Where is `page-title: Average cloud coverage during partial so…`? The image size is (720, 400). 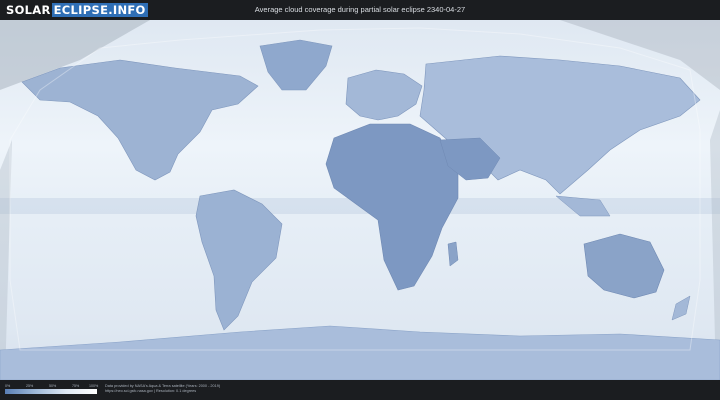 page-title: Average cloud coverage during partial so… is located at coordinates (360, 9).